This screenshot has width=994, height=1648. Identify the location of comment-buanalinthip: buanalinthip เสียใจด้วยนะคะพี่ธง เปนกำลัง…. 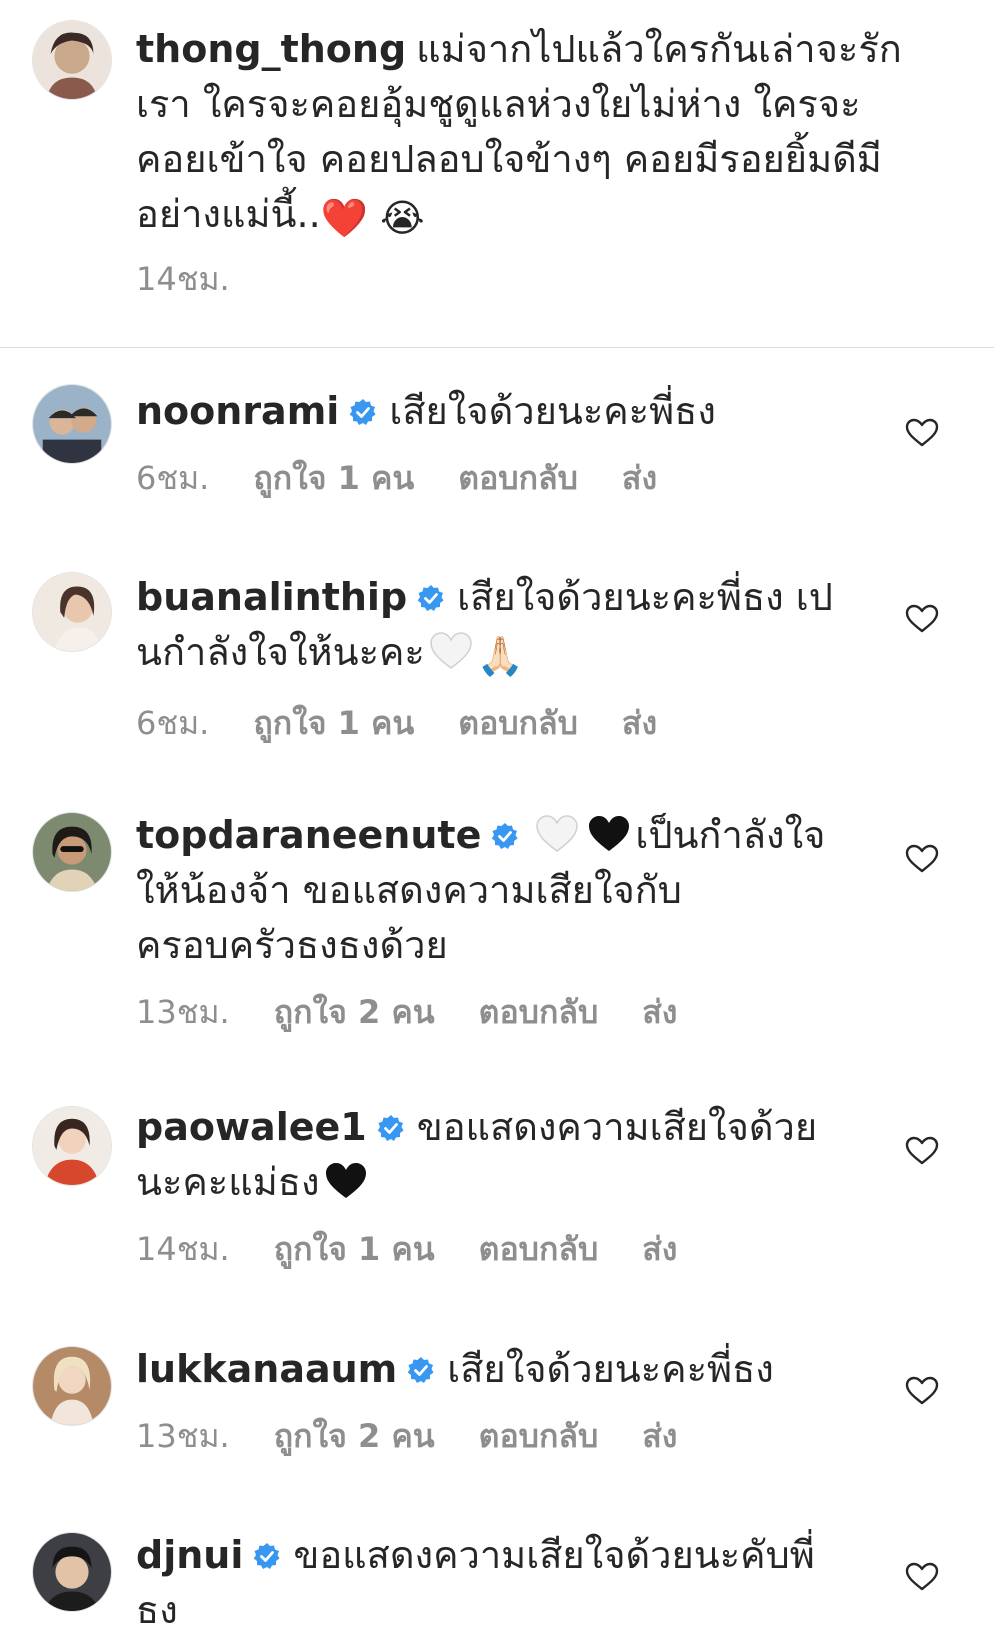
(486, 659).